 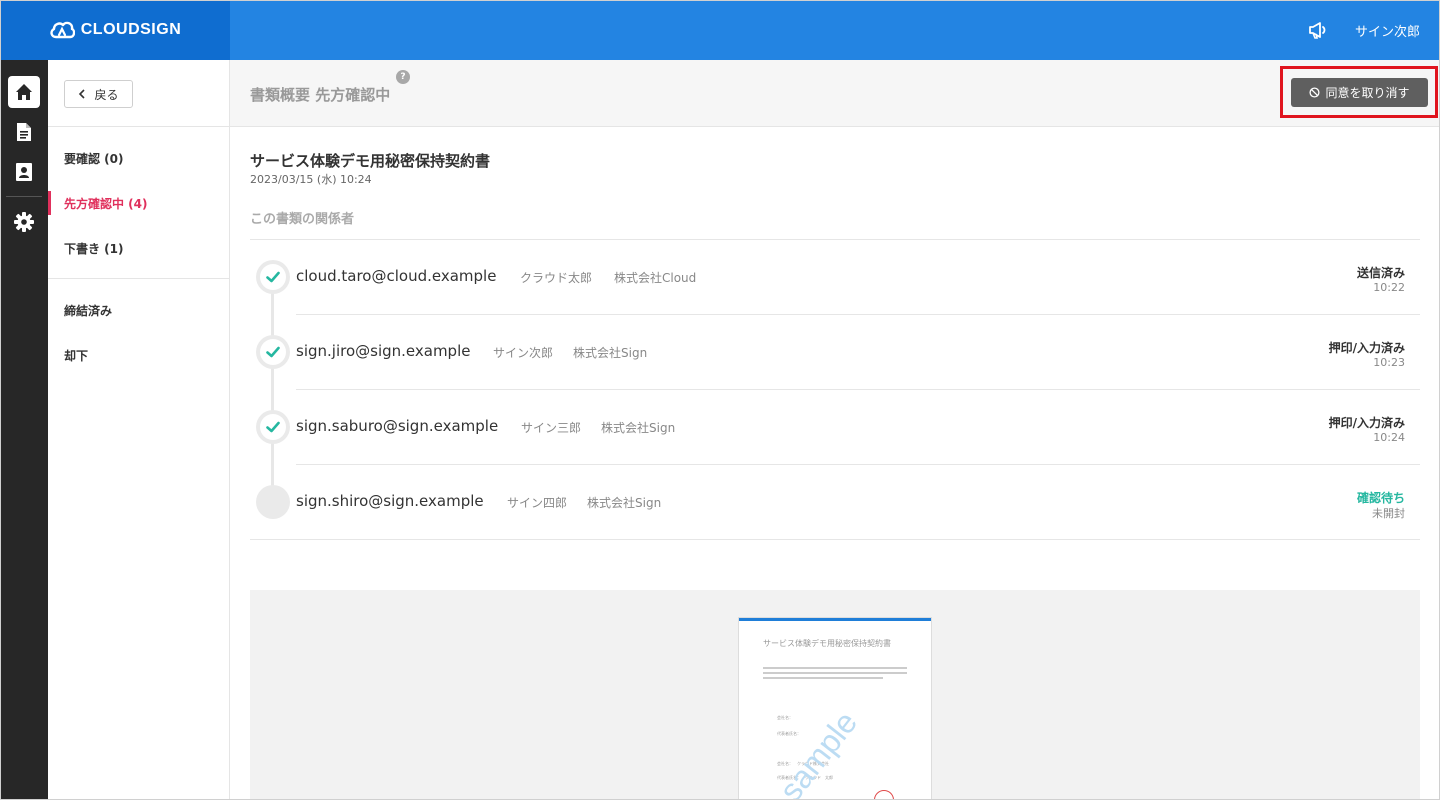 I want to click on participant-name: サイン三郎, so click(x=551, y=428).